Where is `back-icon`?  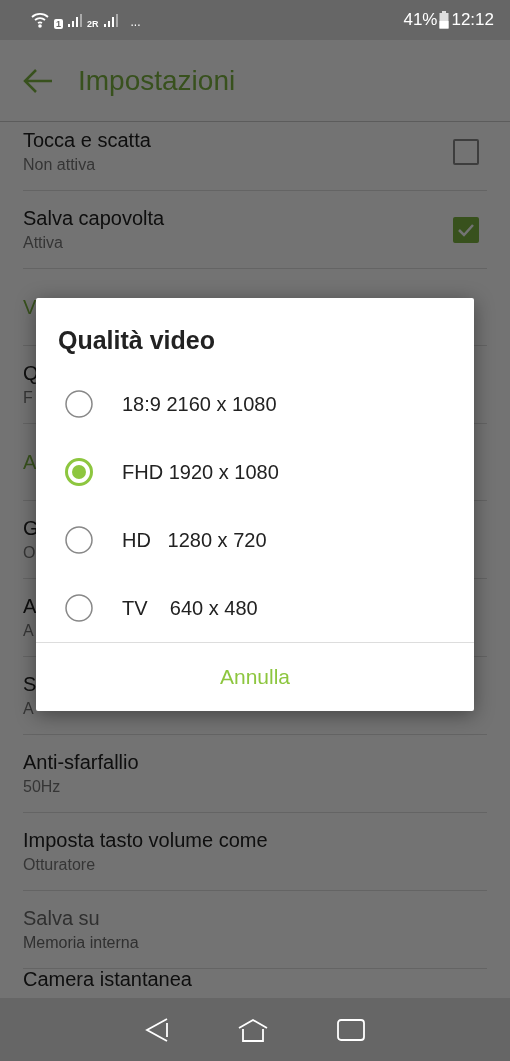 back-icon is located at coordinates (156, 1029).